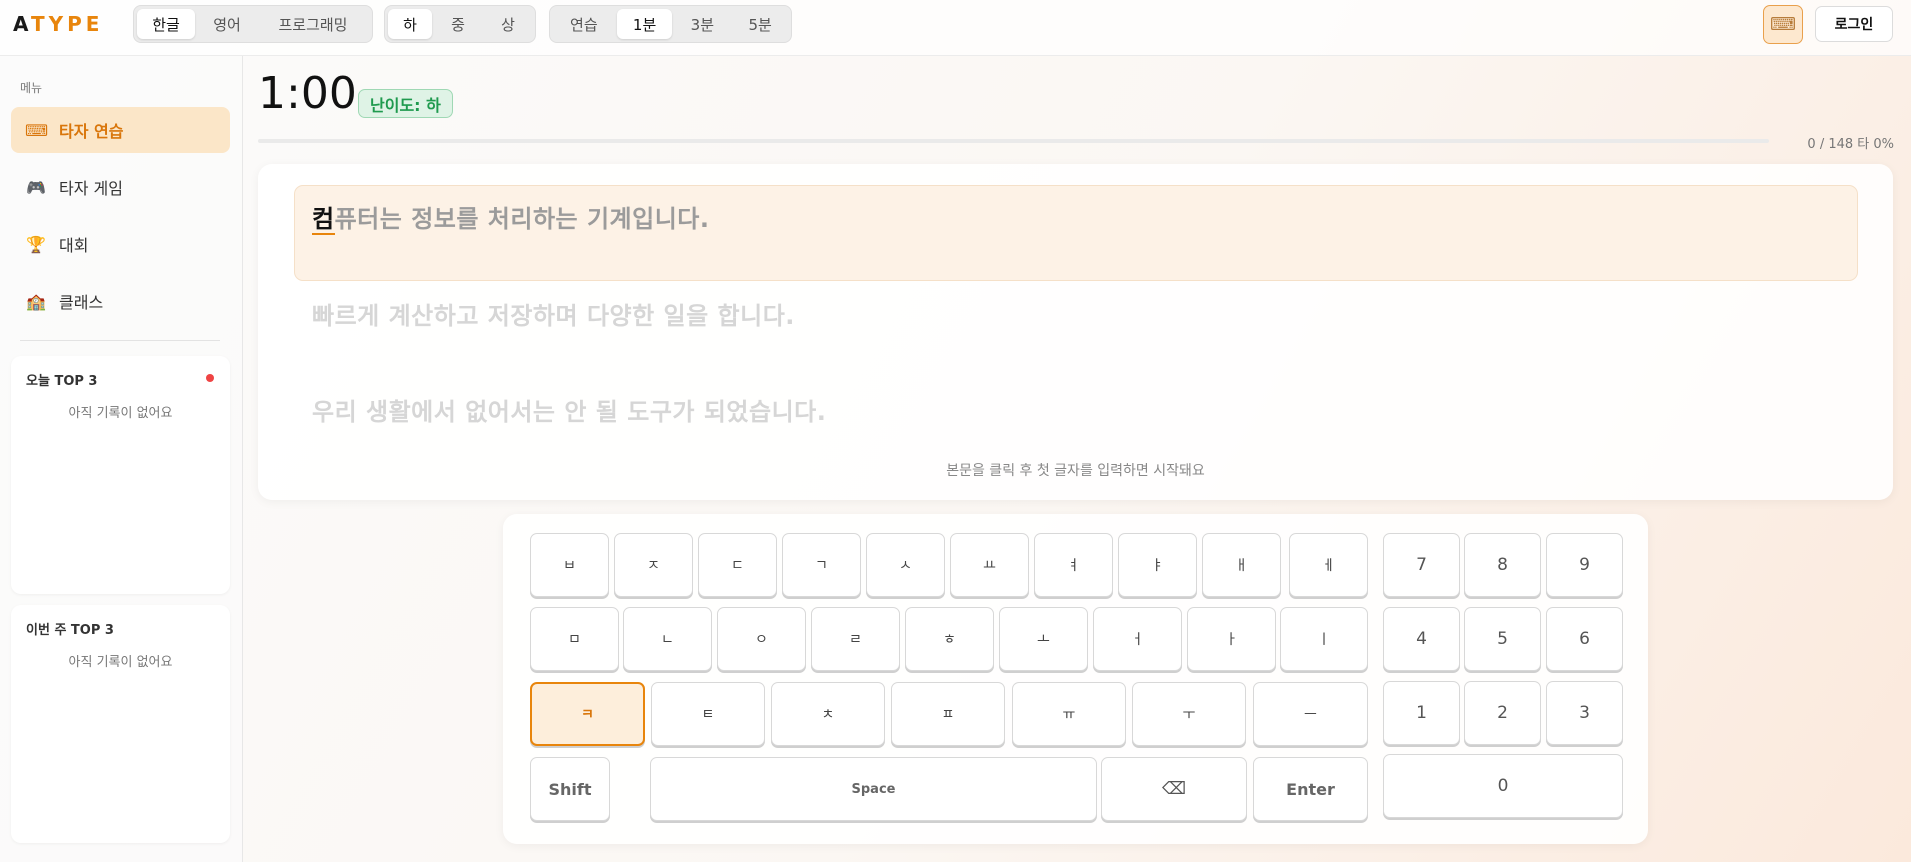 Image resolution: width=1911 pixels, height=862 pixels. I want to click on language-option-english: 영어, so click(227, 24).